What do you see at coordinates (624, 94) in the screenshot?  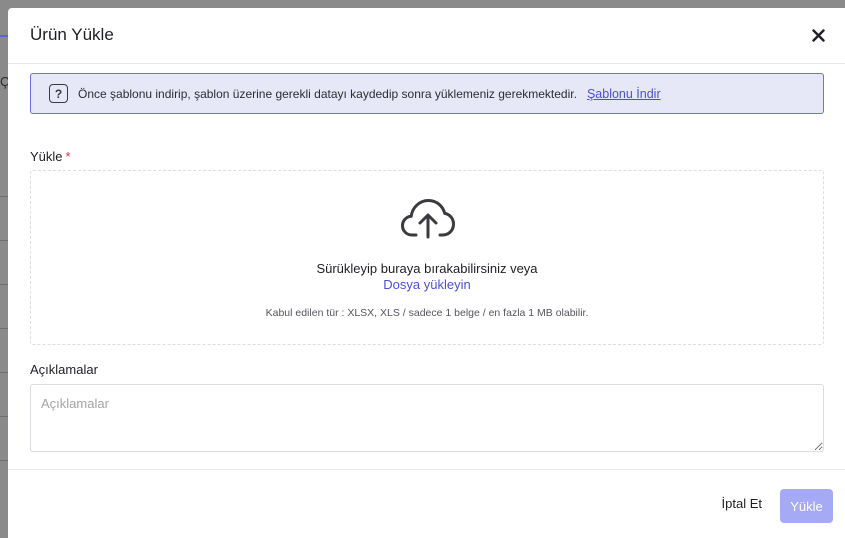 I see `download-template-link: Şablonu İndir` at bounding box center [624, 94].